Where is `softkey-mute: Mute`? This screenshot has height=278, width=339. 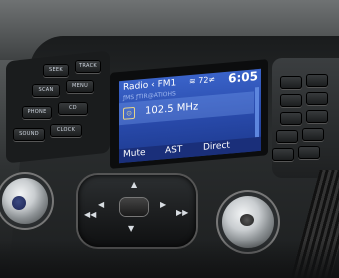 softkey-mute: Mute is located at coordinates (134, 154).